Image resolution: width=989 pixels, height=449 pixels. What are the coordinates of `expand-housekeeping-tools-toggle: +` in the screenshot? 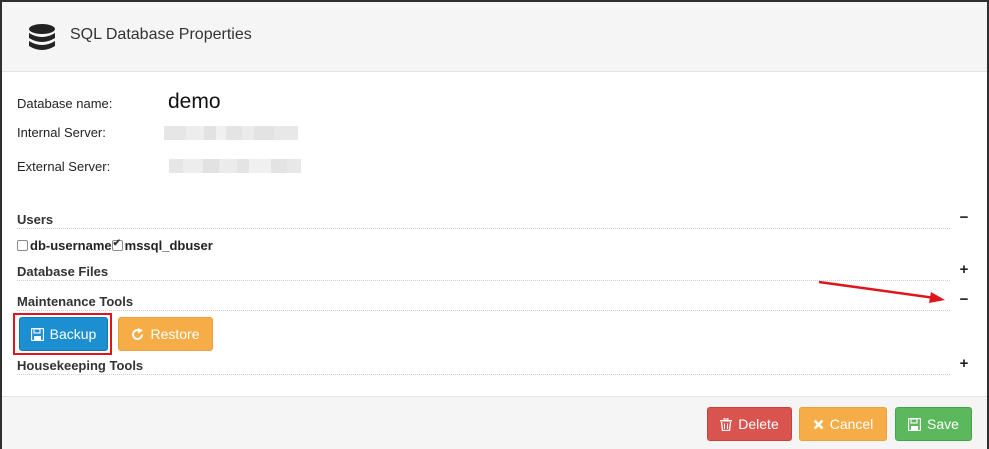 It's located at (964, 363).